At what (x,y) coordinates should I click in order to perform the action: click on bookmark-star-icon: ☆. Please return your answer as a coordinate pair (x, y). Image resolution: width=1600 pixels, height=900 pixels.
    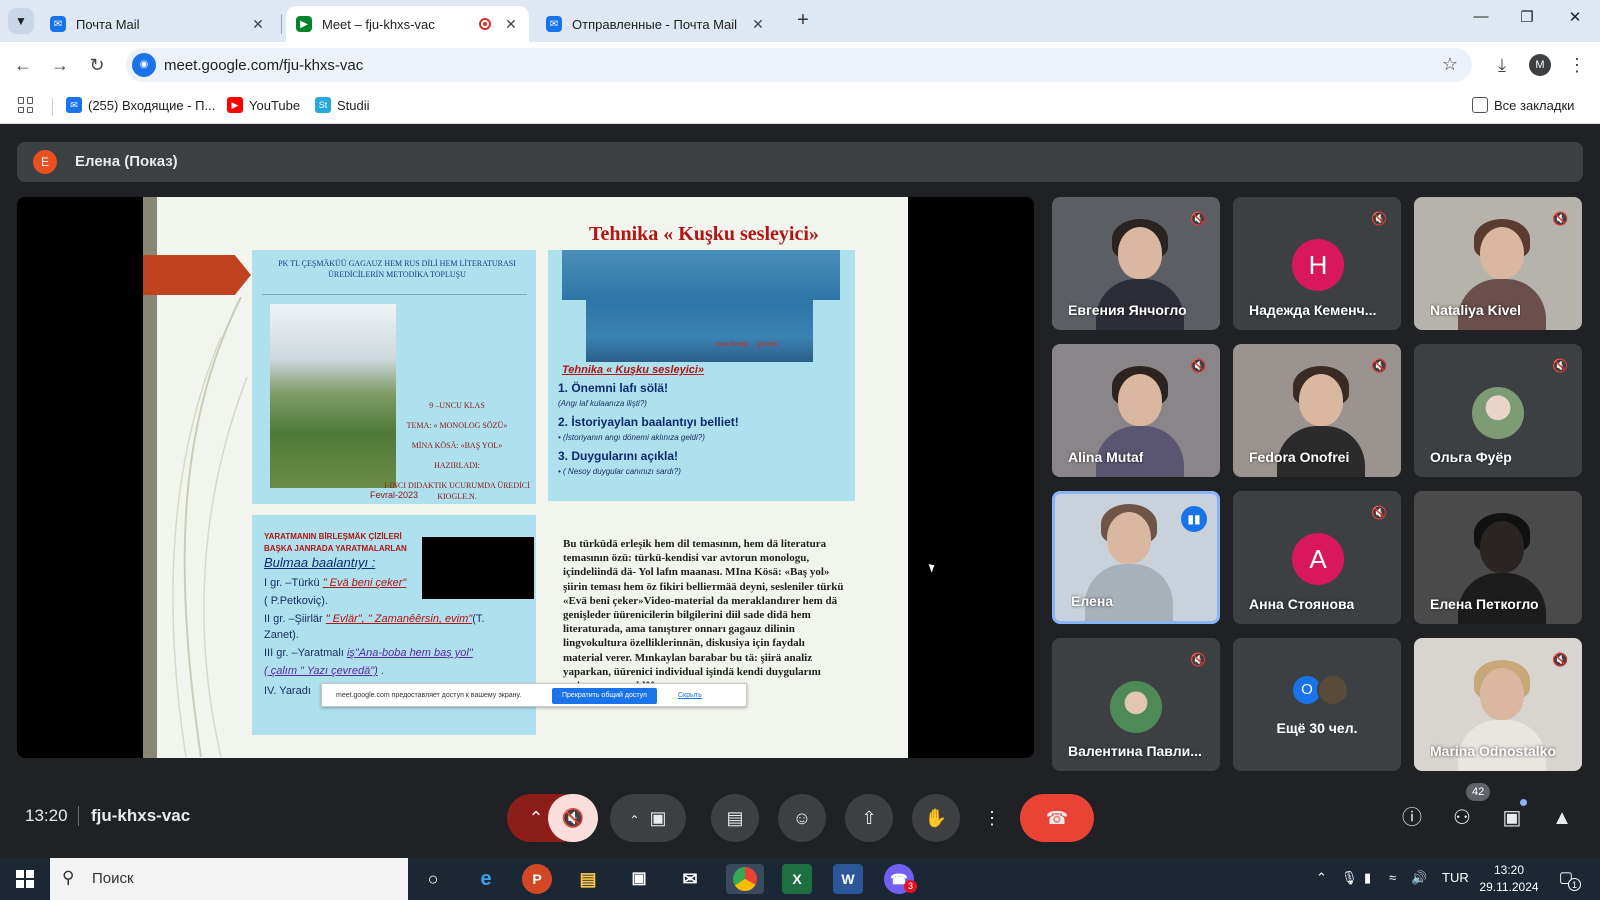
    Looking at the image, I should click on (1450, 64).